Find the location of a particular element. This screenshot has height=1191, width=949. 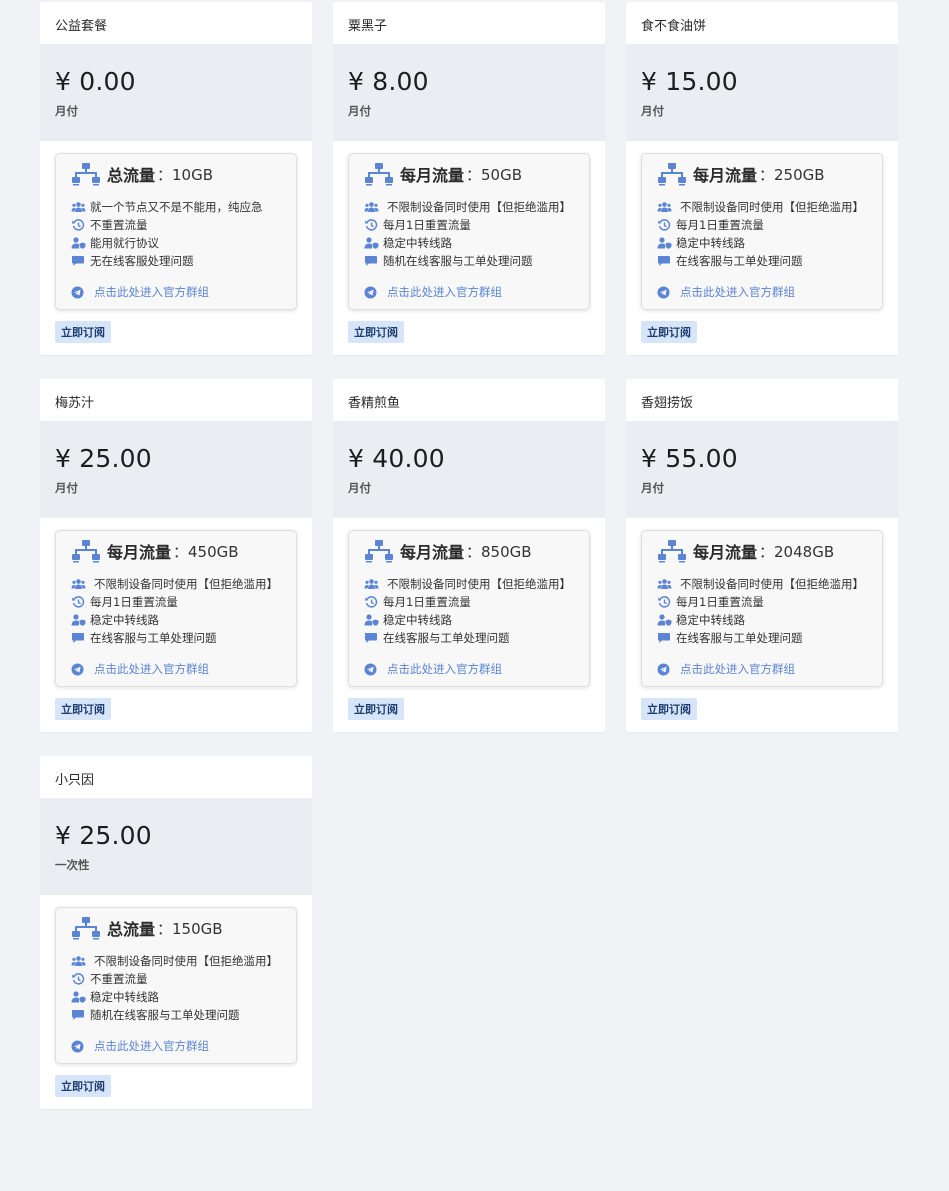

plan-price: ¥ 55.00 is located at coordinates (689, 458).